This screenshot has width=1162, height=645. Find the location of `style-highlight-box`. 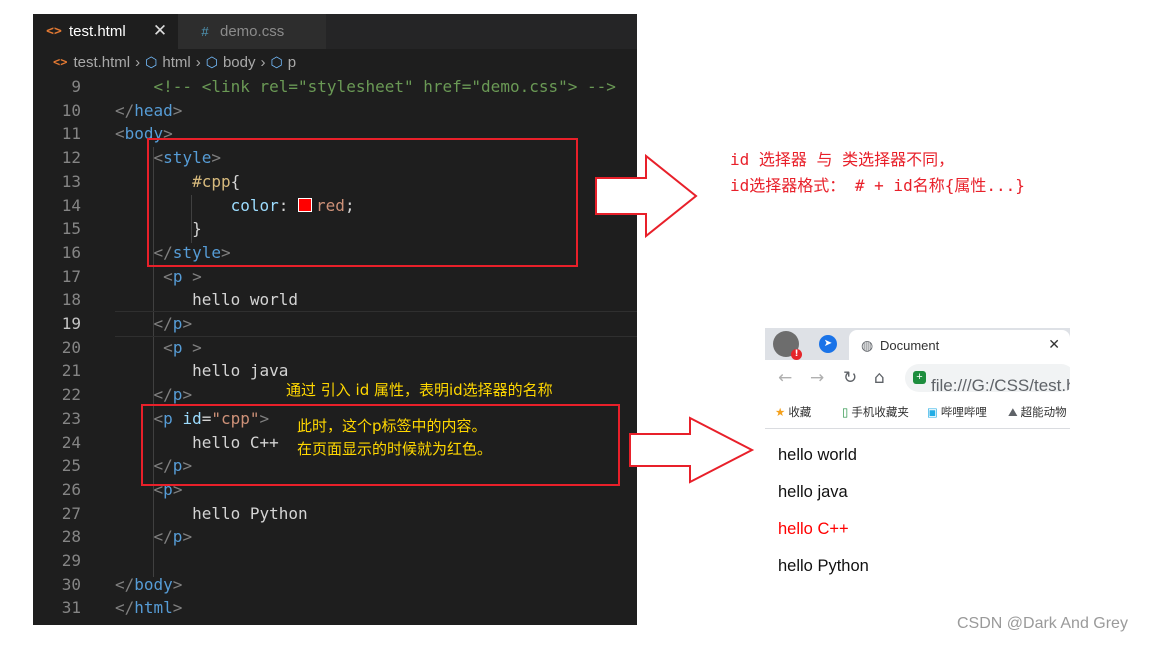

style-highlight-box is located at coordinates (362, 202).